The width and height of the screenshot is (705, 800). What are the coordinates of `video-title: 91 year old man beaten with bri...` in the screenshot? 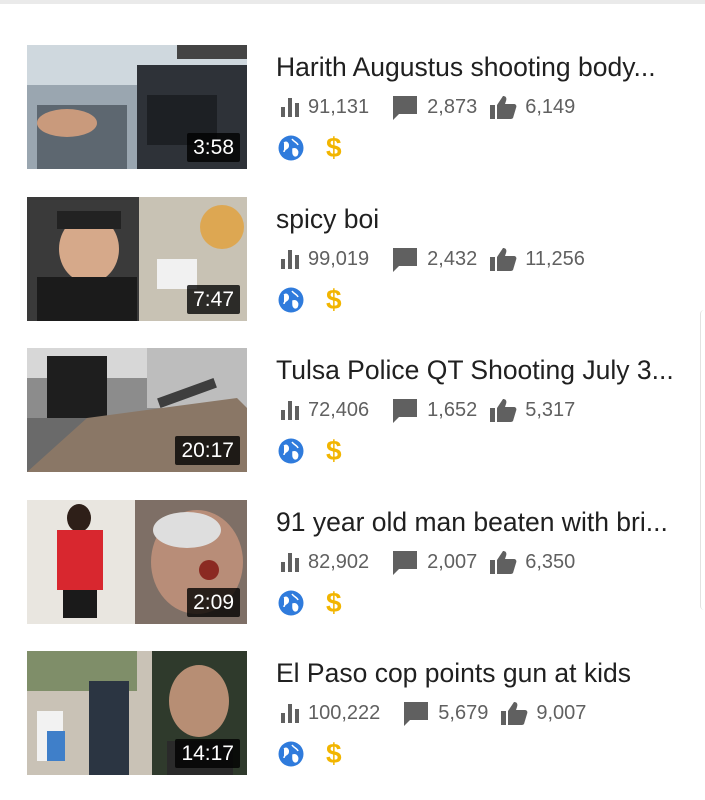 It's located at (481, 522).